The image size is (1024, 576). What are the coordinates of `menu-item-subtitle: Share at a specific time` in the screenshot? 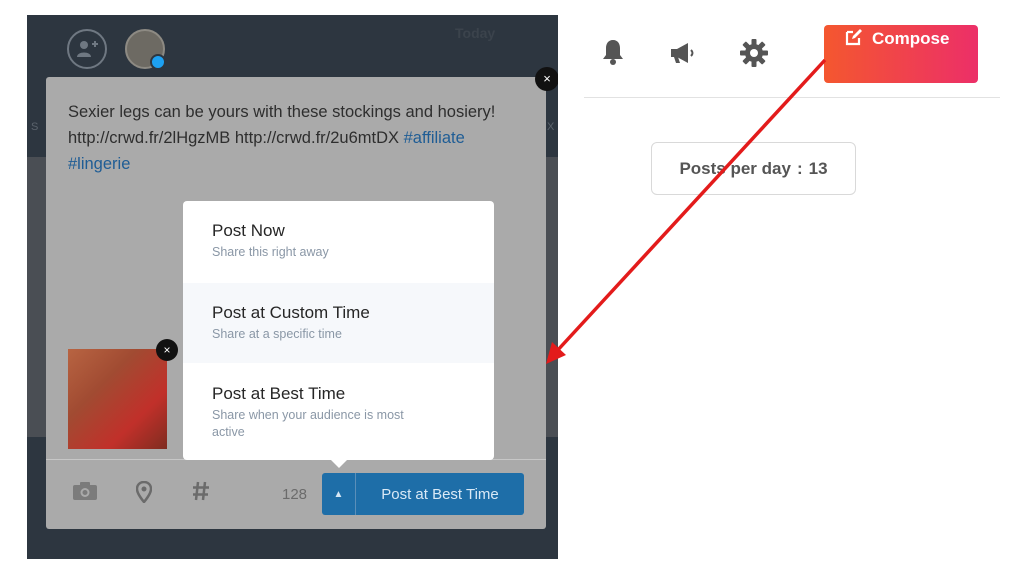 It's located at (277, 334).